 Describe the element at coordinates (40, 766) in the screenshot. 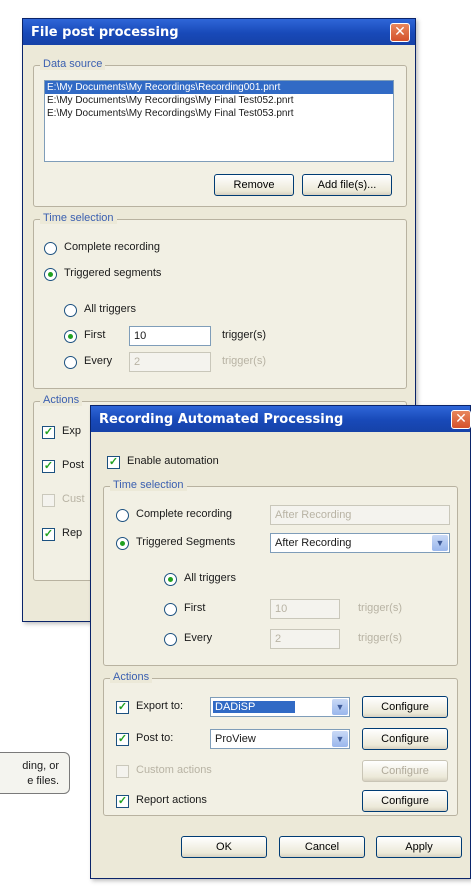

I see `tooltip-line-1: ding, or` at that location.